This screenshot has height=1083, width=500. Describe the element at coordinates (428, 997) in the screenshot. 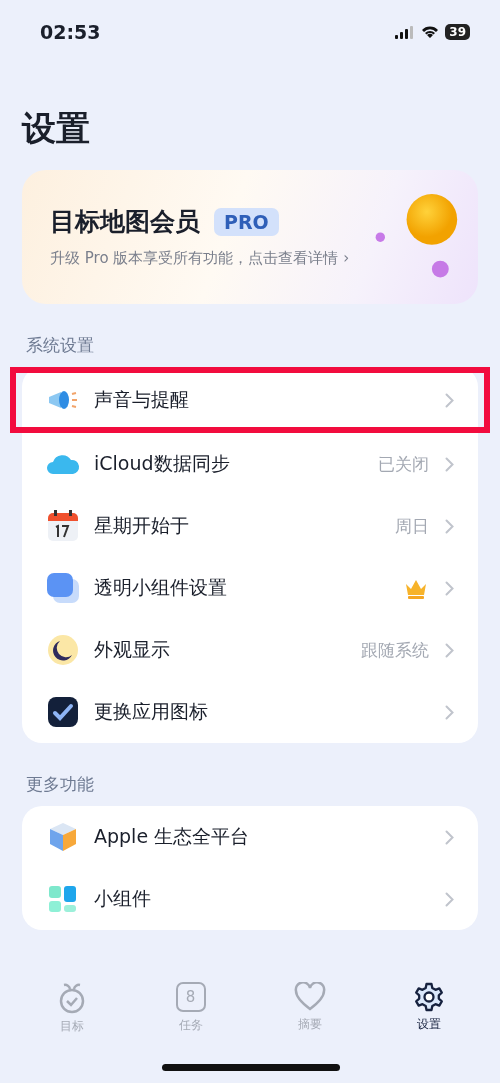

I see `settings-icon` at that location.